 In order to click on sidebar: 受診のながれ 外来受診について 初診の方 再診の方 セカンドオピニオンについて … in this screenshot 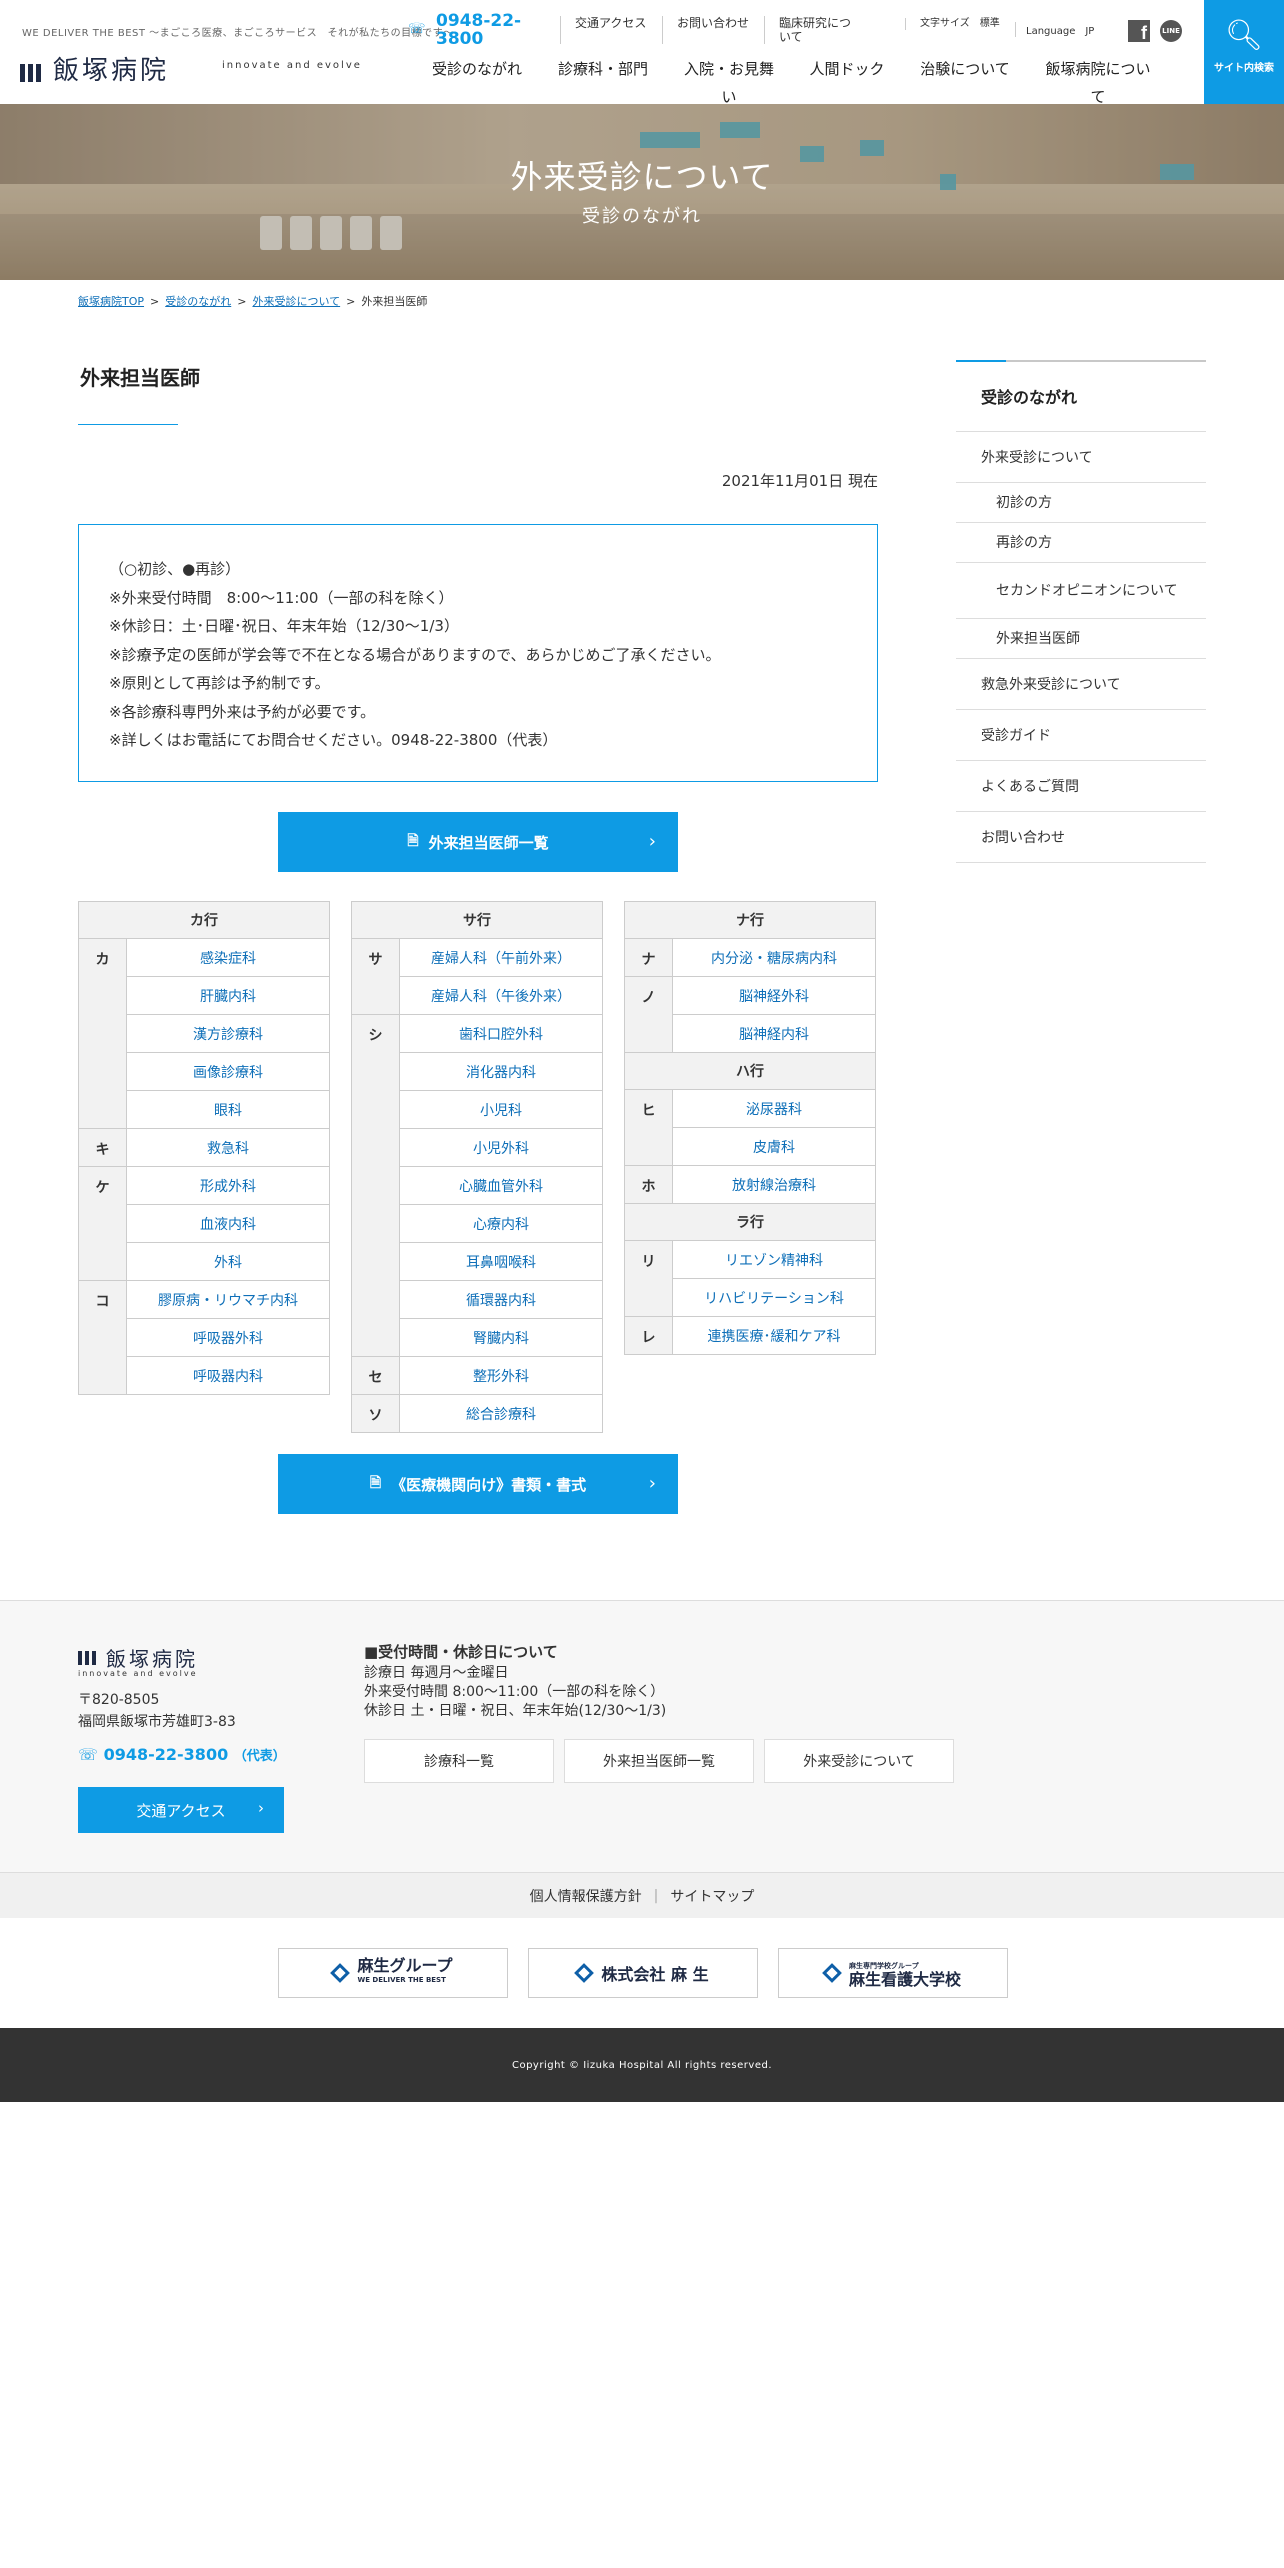, I will do `click(1081, 611)`.